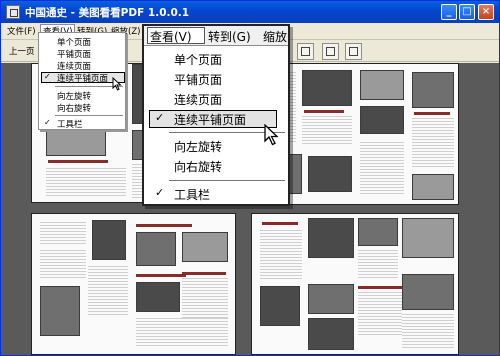 Image resolution: width=500 pixels, height=356 pixels. What do you see at coordinates (353, 51) in the screenshot?
I see `fit-page-icon` at bounding box center [353, 51].